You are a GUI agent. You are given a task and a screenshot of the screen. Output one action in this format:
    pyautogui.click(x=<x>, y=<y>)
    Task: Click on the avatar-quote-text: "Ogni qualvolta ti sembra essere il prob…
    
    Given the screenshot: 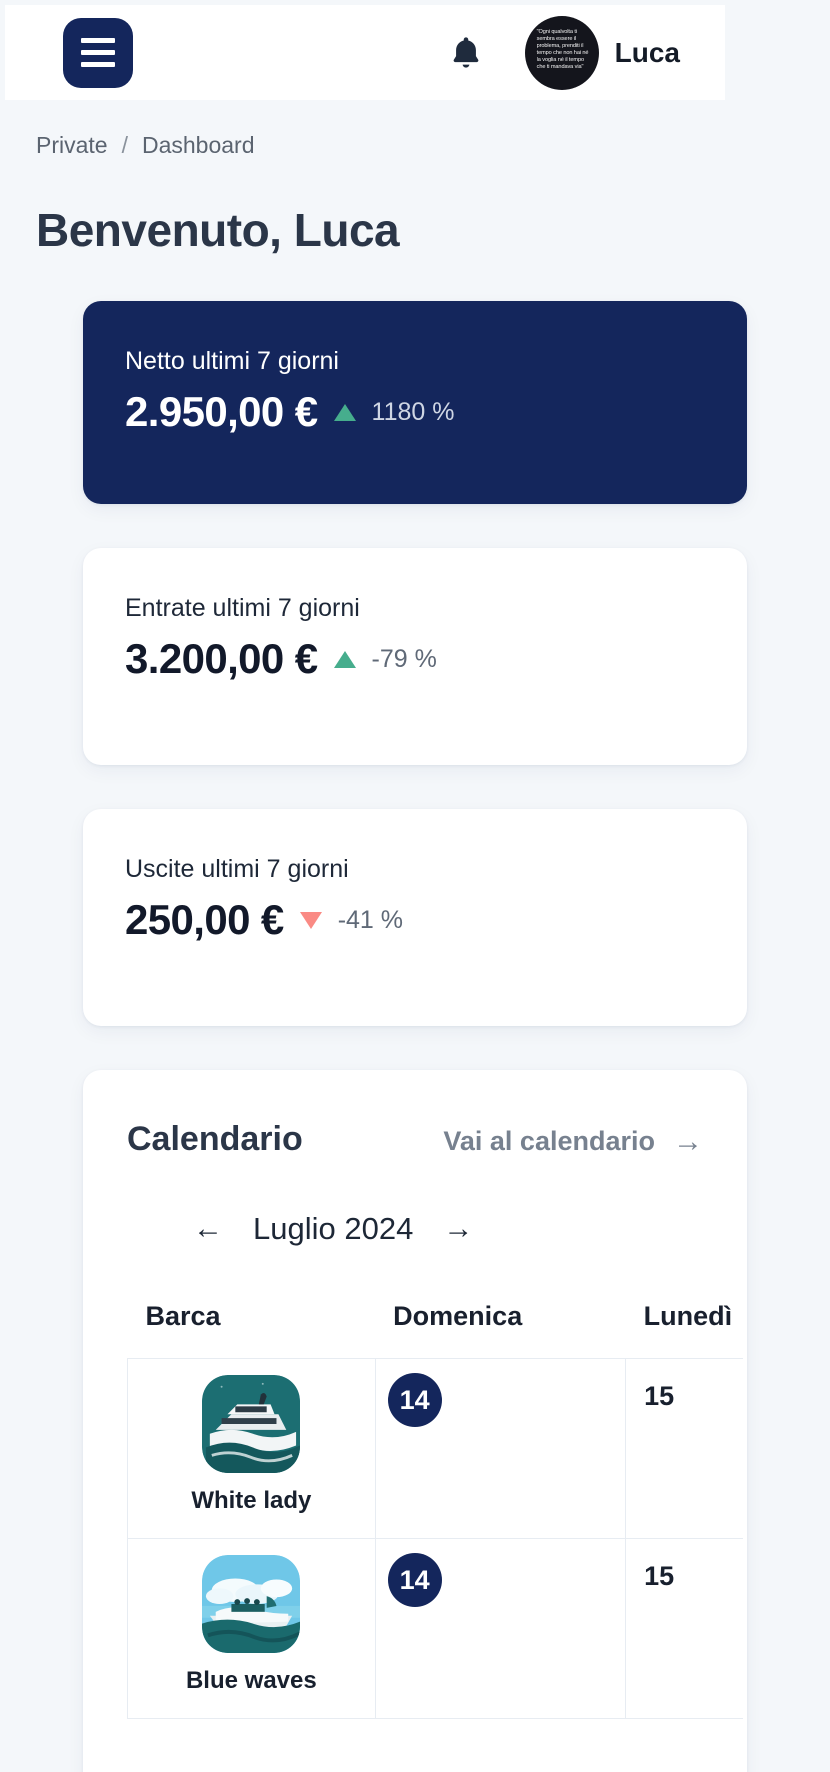 What is the action you would take?
    pyautogui.click(x=562, y=49)
    